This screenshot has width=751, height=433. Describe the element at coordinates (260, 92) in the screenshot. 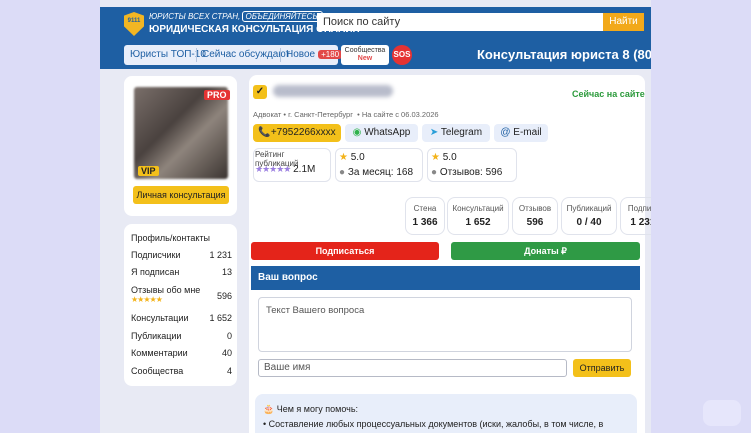

I see `verified-check-icon: ✓` at that location.